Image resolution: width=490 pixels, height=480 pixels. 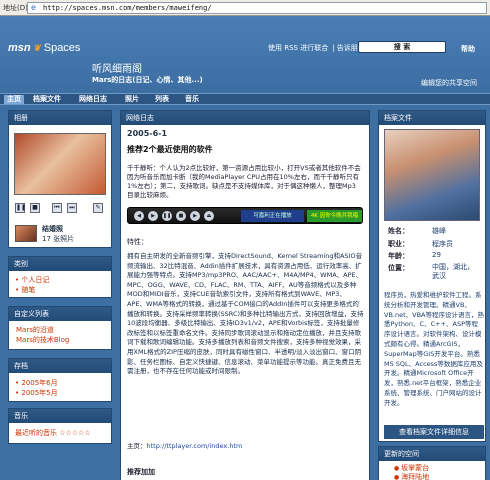 What do you see at coordinates (57, 208) in the screenshot?
I see `previous-icon: ⏮` at bounding box center [57, 208].